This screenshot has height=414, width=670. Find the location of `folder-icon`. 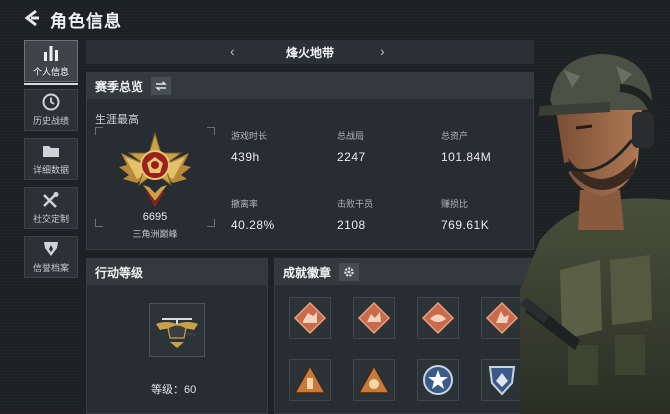

folder-icon is located at coordinates (51, 151).